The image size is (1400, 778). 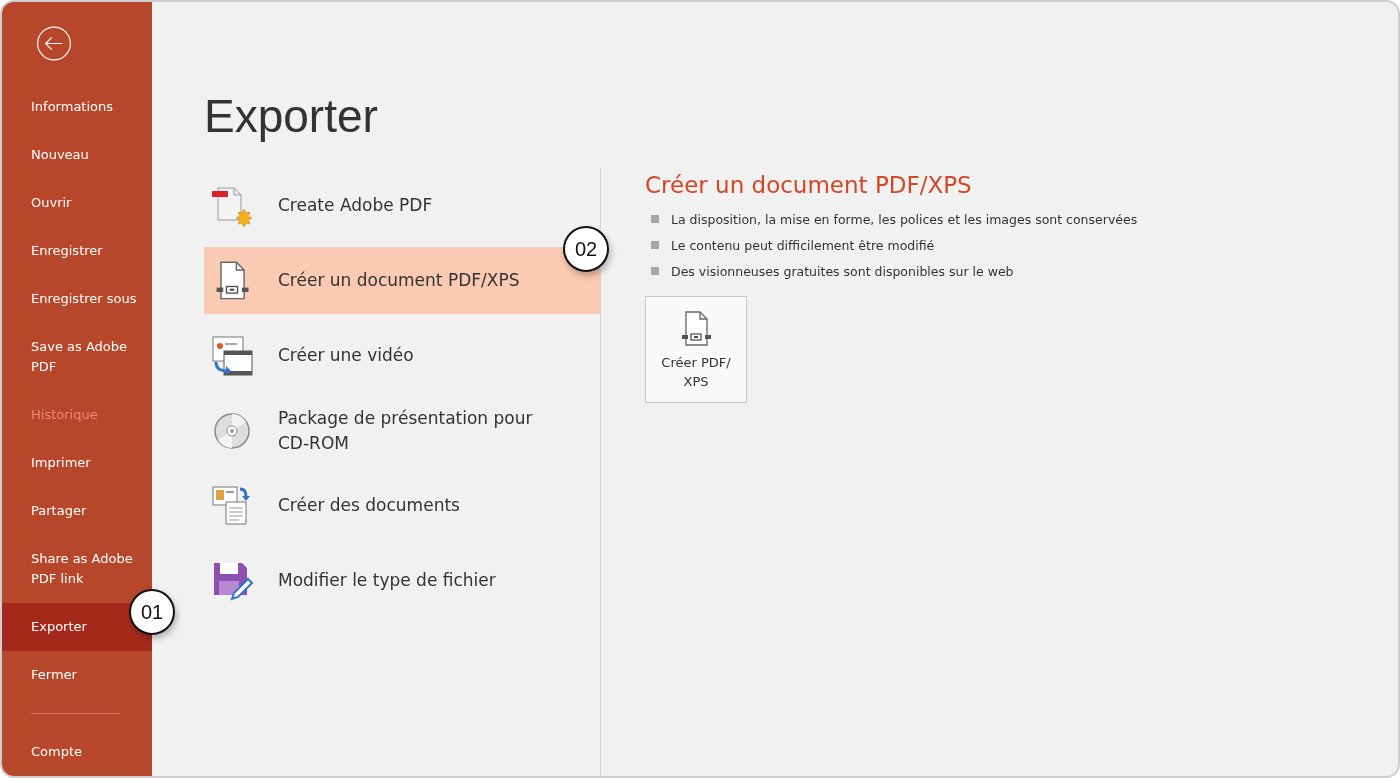 I want to click on bullet-text: Des visionneuses gratuites sont disponibles sur le web, so click(x=842, y=271).